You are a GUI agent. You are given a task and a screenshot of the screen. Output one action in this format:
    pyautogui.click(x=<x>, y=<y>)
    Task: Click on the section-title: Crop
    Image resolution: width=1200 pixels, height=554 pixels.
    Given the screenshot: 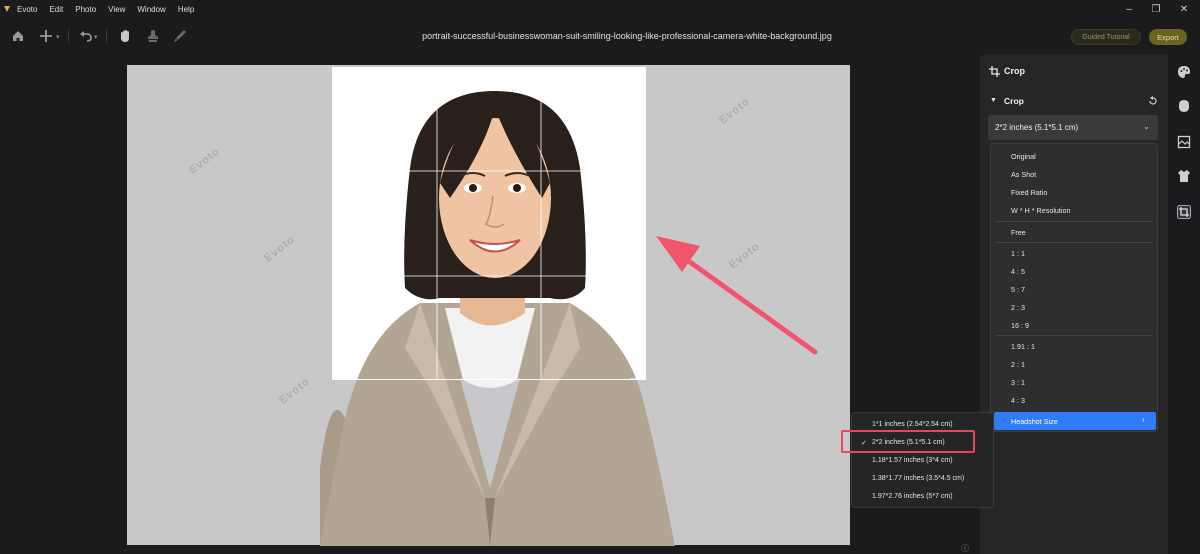 What is the action you would take?
    pyautogui.click(x=1014, y=101)
    